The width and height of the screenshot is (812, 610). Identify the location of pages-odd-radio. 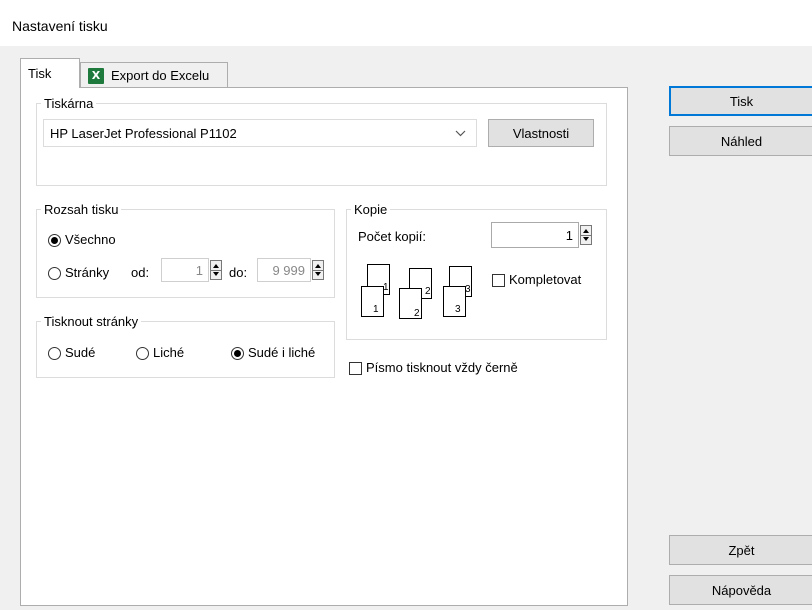
(142, 353).